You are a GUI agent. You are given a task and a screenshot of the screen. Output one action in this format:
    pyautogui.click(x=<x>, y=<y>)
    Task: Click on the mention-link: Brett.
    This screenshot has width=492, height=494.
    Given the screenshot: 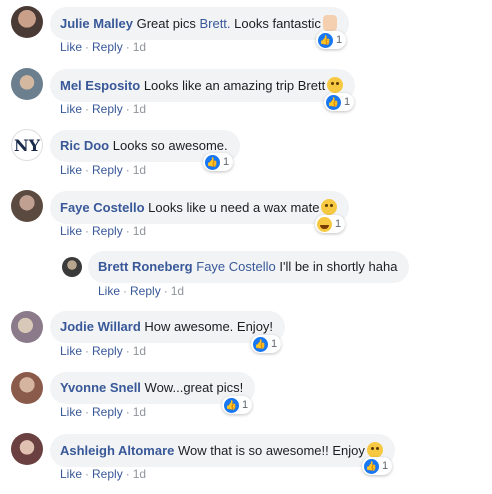 What is the action you would take?
    pyautogui.click(x=214, y=23)
    